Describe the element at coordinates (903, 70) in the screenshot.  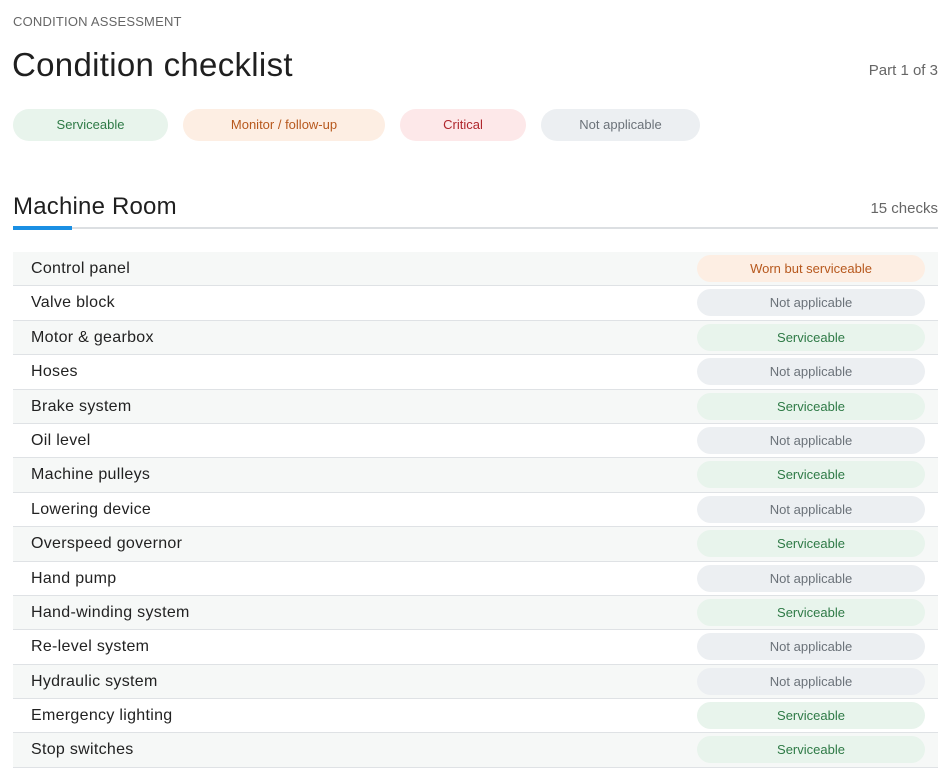
I see `part-indicator: Part 1 of 3` at that location.